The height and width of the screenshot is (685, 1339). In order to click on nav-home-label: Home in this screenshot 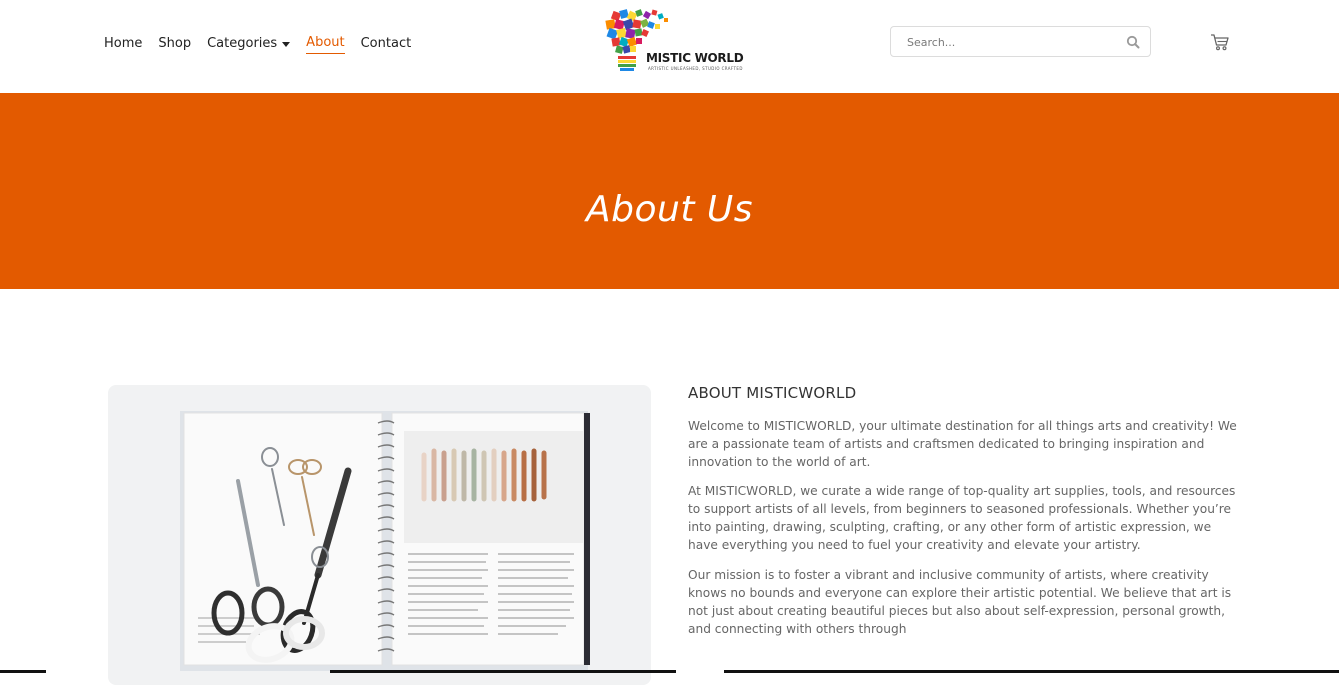, I will do `click(123, 43)`.